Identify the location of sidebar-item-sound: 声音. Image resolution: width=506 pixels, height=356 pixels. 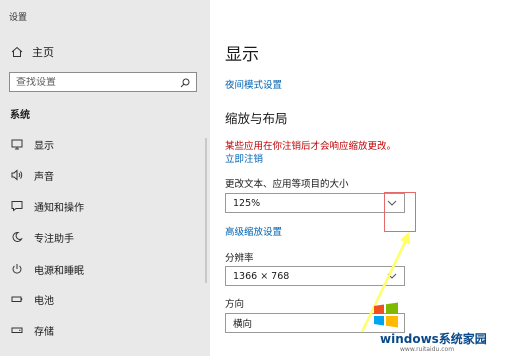
(32, 175).